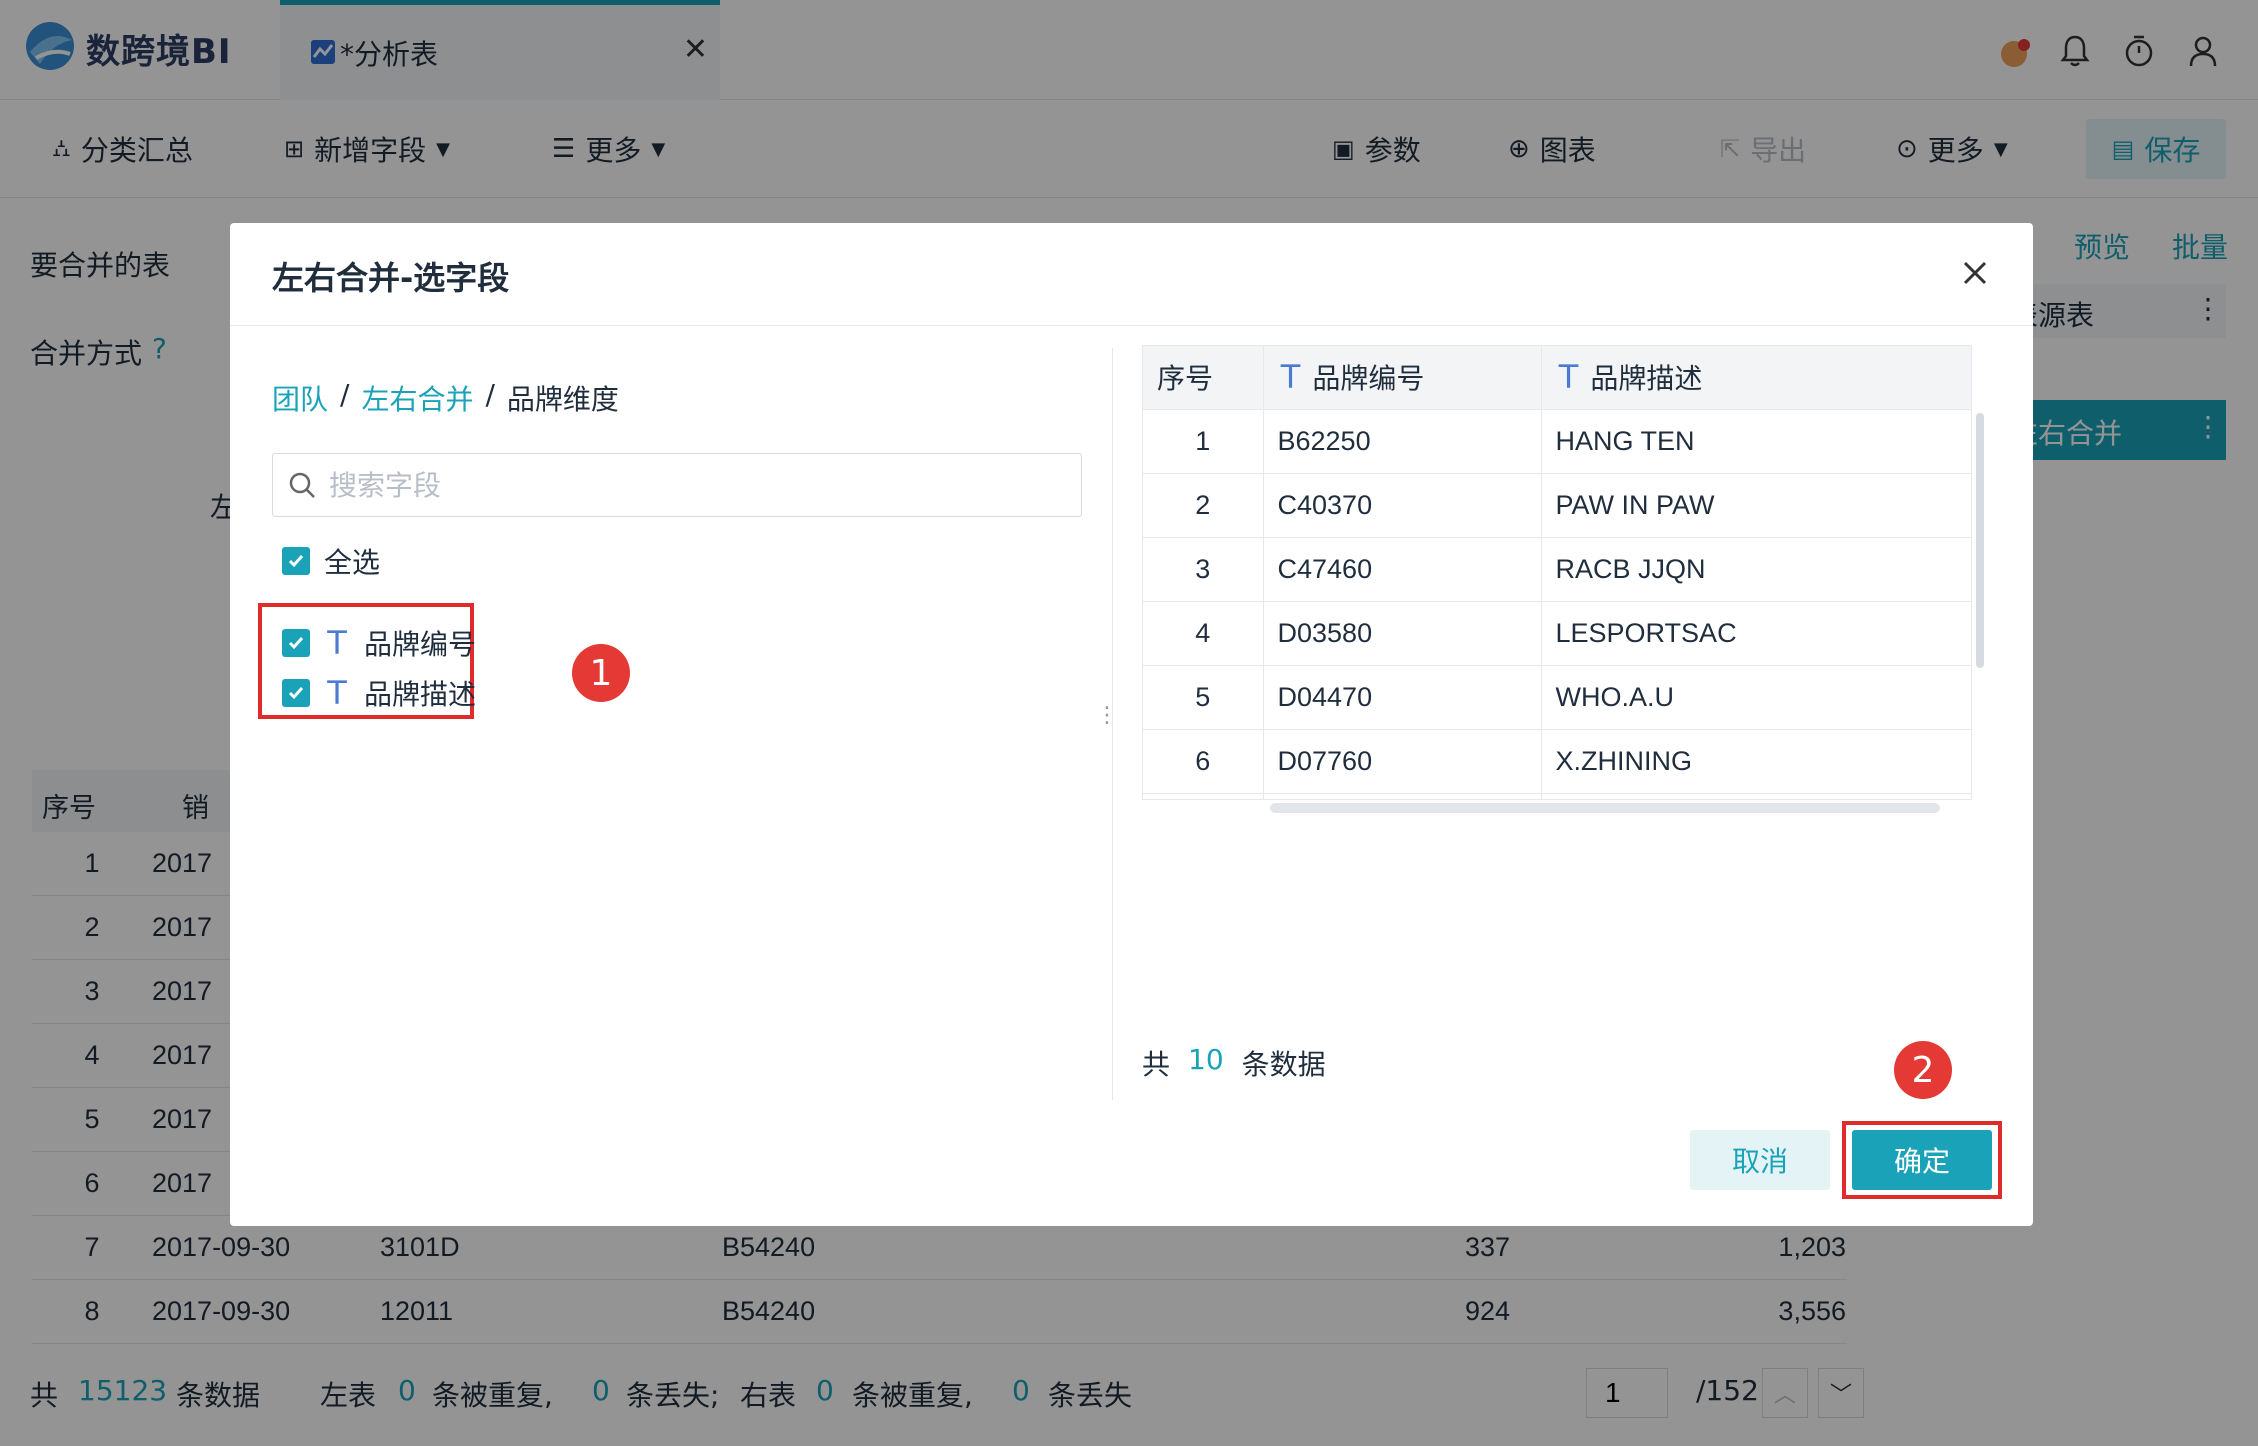 This screenshot has width=2258, height=1446. What do you see at coordinates (352, 562) in the screenshot?
I see `select-all-label: 全选` at bounding box center [352, 562].